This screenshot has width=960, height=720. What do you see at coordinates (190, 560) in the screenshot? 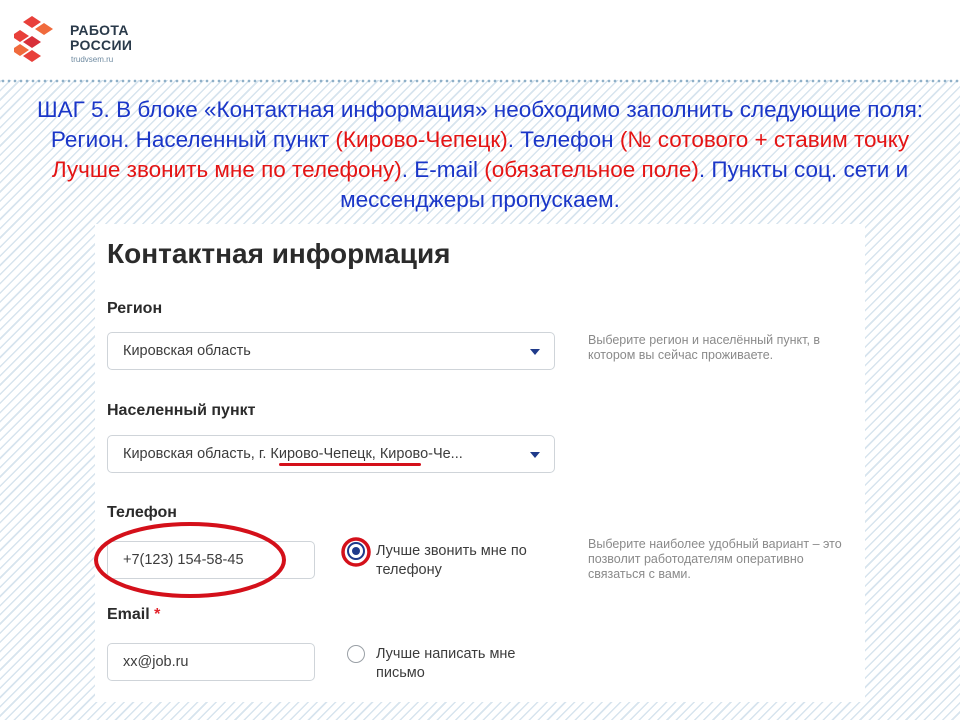
I see `annotation-ellipse` at bounding box center [190, 560].